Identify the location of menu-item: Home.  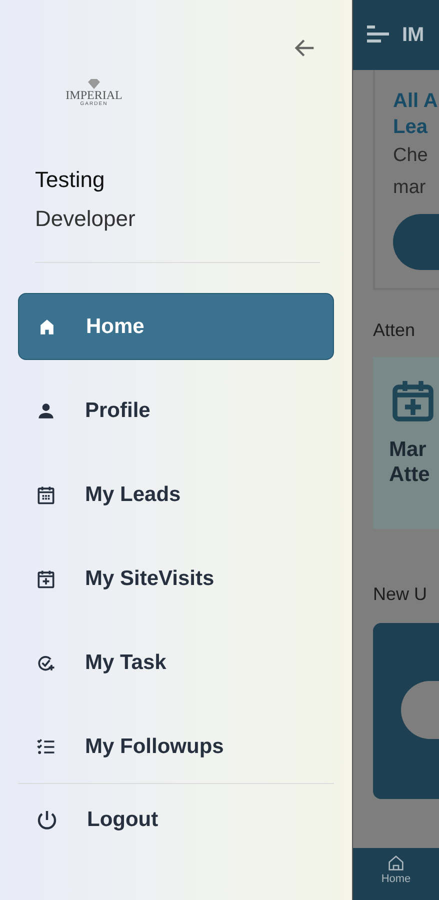
(176, 326).